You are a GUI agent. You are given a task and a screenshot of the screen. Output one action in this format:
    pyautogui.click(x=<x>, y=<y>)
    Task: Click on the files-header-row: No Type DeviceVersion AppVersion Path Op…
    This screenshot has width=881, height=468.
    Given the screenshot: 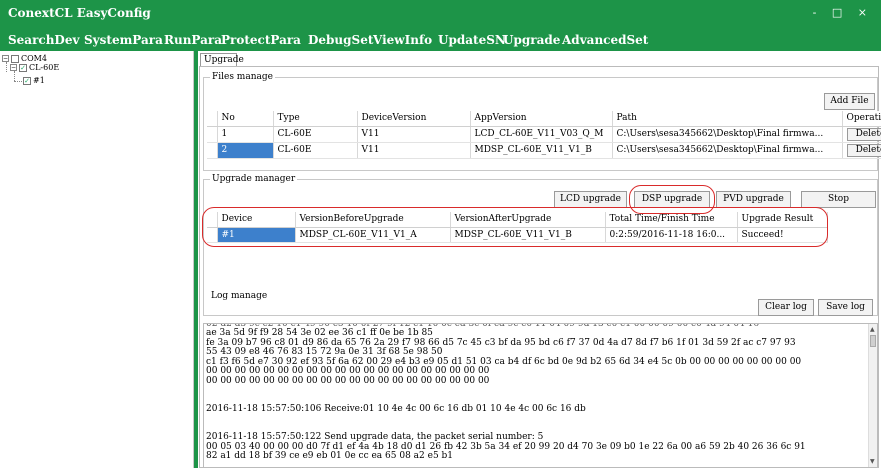 What is the action you would take?
    pyautogui.click(x=544, y=119)
    